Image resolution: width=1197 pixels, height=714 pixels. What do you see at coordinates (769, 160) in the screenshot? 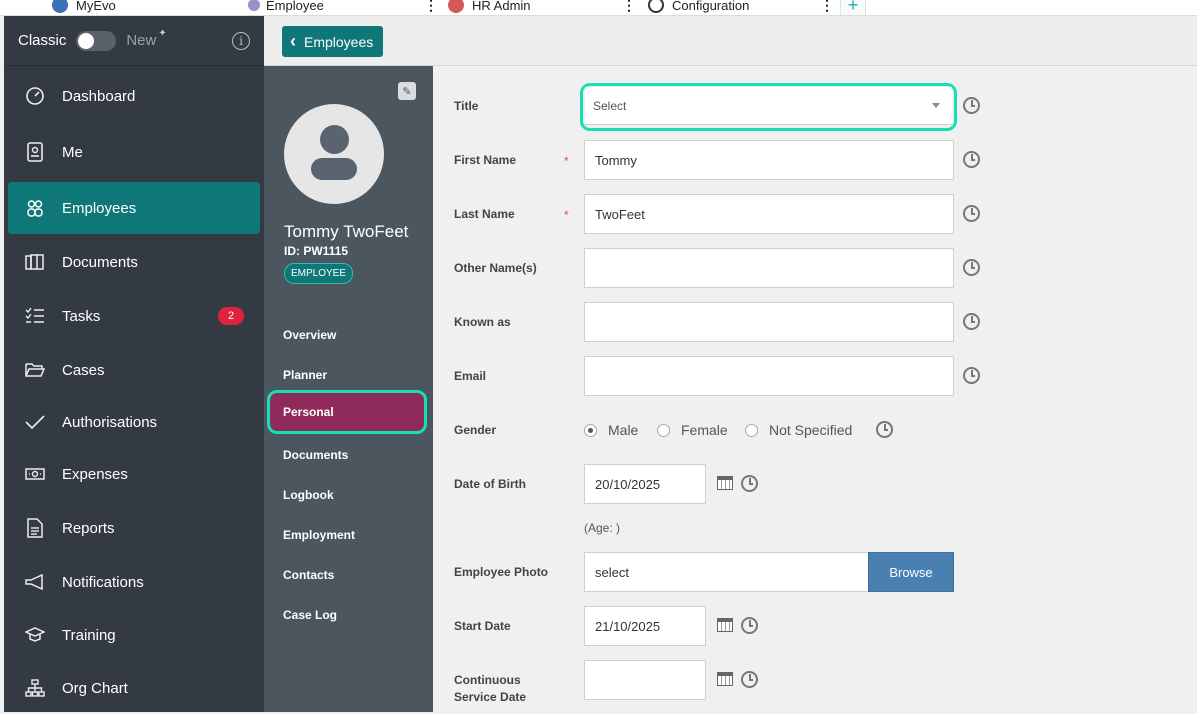
I see `first-name-input: Tommy` at bounding box center [769, 160].